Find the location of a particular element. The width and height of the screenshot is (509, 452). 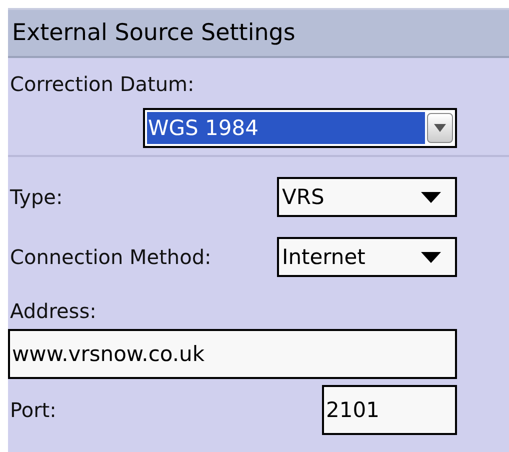

field-label: Connection Method: is located at coordinates (110, 257).